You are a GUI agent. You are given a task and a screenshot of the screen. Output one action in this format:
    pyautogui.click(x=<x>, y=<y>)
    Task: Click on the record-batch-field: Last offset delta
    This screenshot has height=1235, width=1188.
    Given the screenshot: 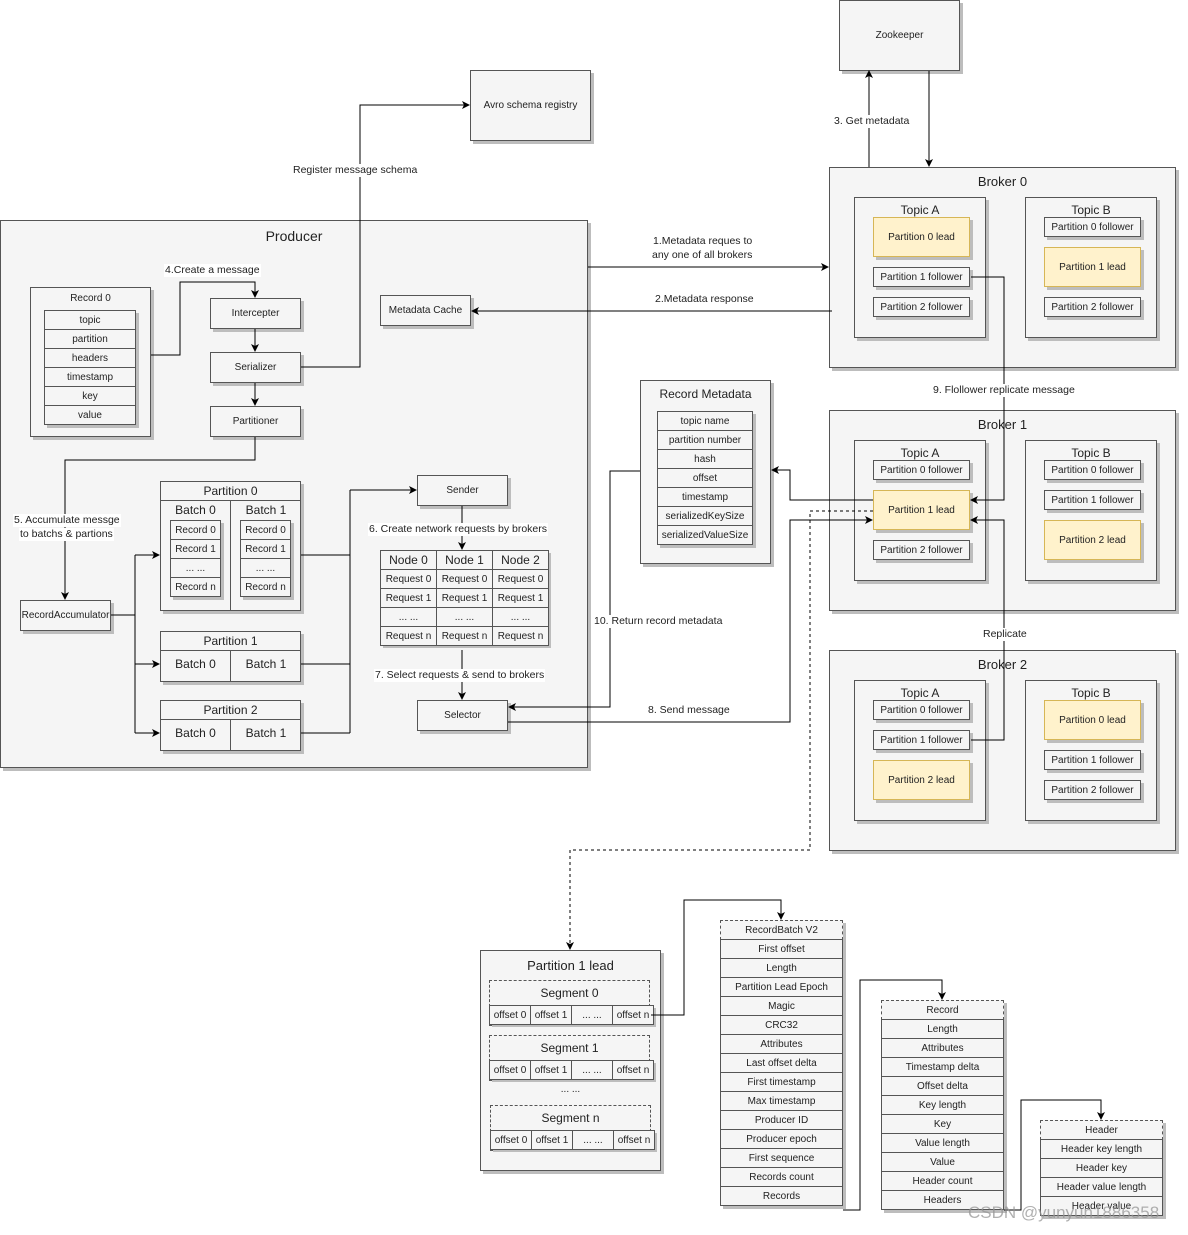 What is the action you would take?
    pyautogui.click(x=781, y=1063)
    